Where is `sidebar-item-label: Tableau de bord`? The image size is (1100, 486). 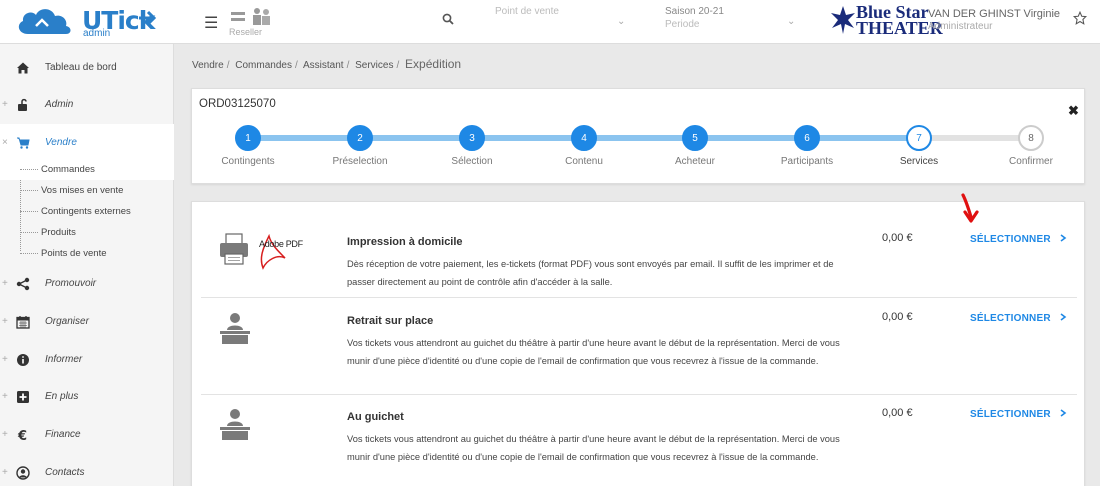
sidebar-item-label: Tableau de bord is located at coordinates (81, 67).